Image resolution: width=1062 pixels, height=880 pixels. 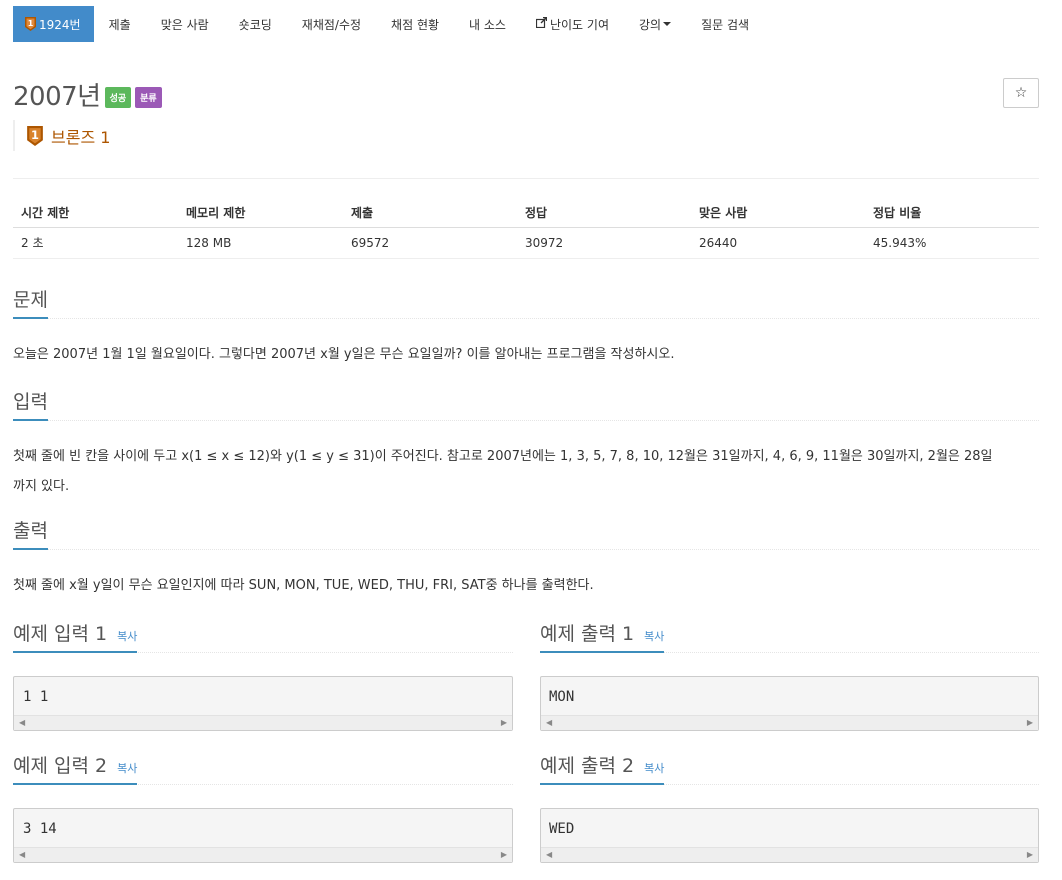 What do you see at coordinates (60, 766) in the screenshot?
I see `sample-input-2-title: 예제 입력 2` at bounding box center [60, 766].